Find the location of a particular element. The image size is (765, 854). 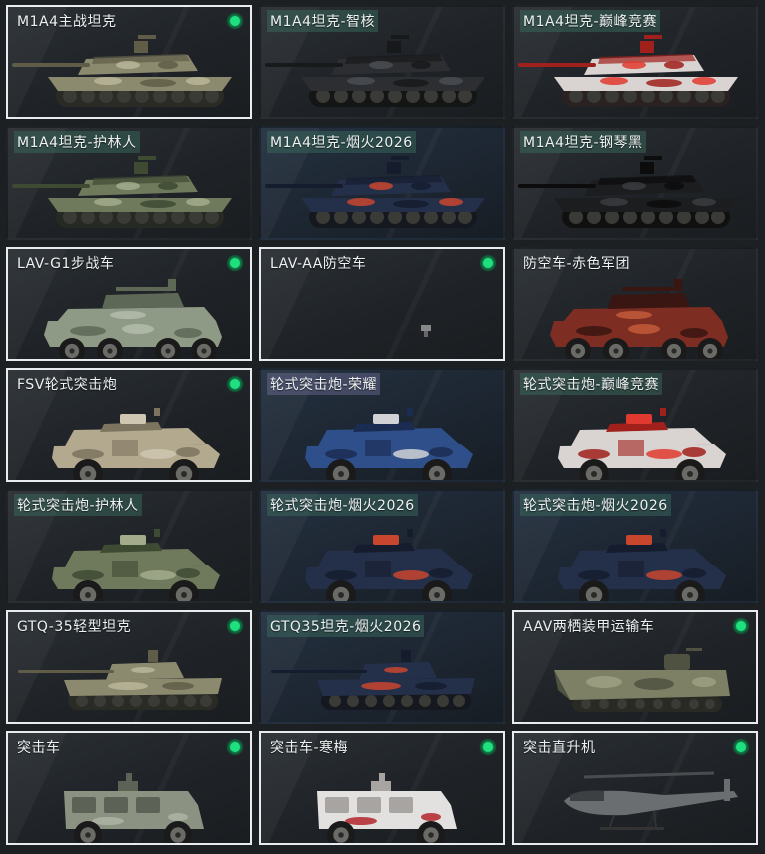

vehicle-skin-card: 突击车-寒梅 is located at coordinates (382, 788).